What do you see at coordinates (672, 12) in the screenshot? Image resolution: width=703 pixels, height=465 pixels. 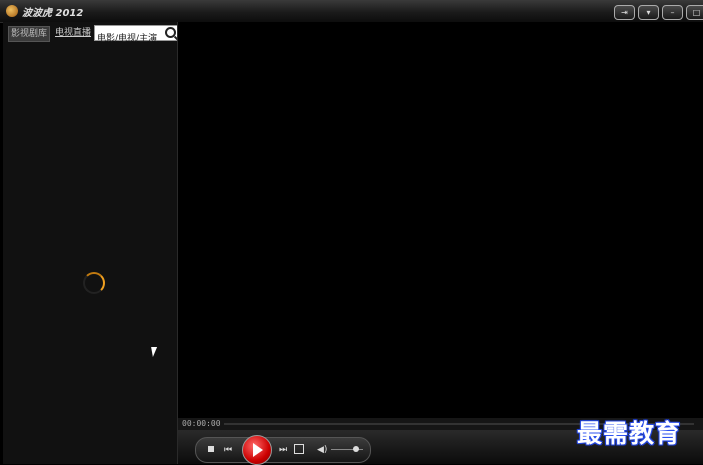 I see `minimize-button: –` at bounding box center [672, 12].